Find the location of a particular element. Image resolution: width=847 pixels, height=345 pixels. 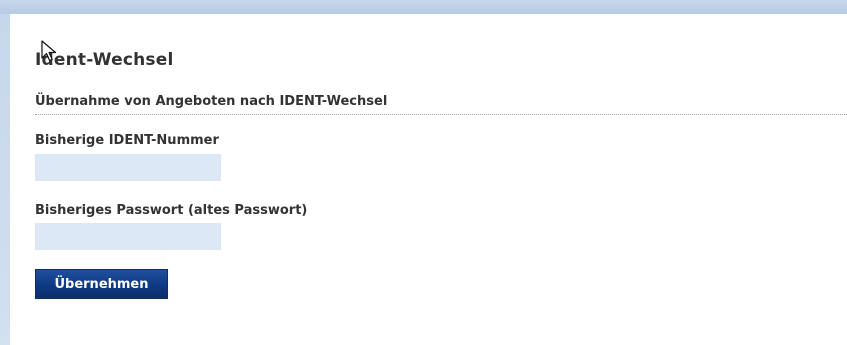

old-ident-label: Bisherige IDENT-Nummer is located at coordinates (127, 140).